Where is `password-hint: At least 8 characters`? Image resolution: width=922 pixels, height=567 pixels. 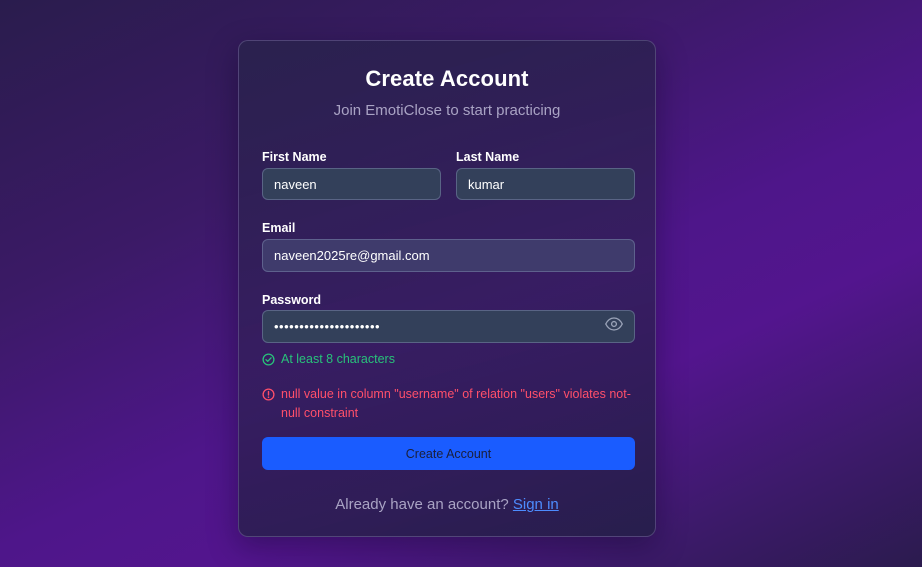 password-hint: At least 8 characters is located at coordinates (328, 359).